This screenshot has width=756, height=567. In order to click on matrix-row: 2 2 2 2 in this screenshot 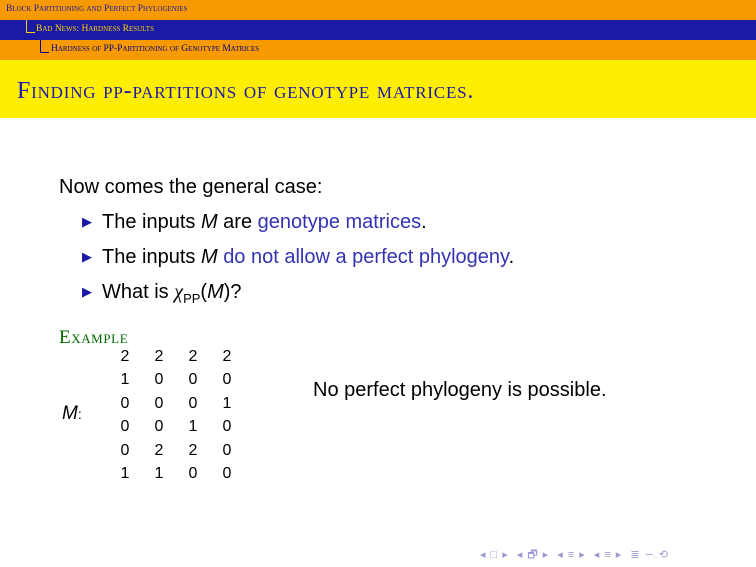, I will do `click(176, 357)`.